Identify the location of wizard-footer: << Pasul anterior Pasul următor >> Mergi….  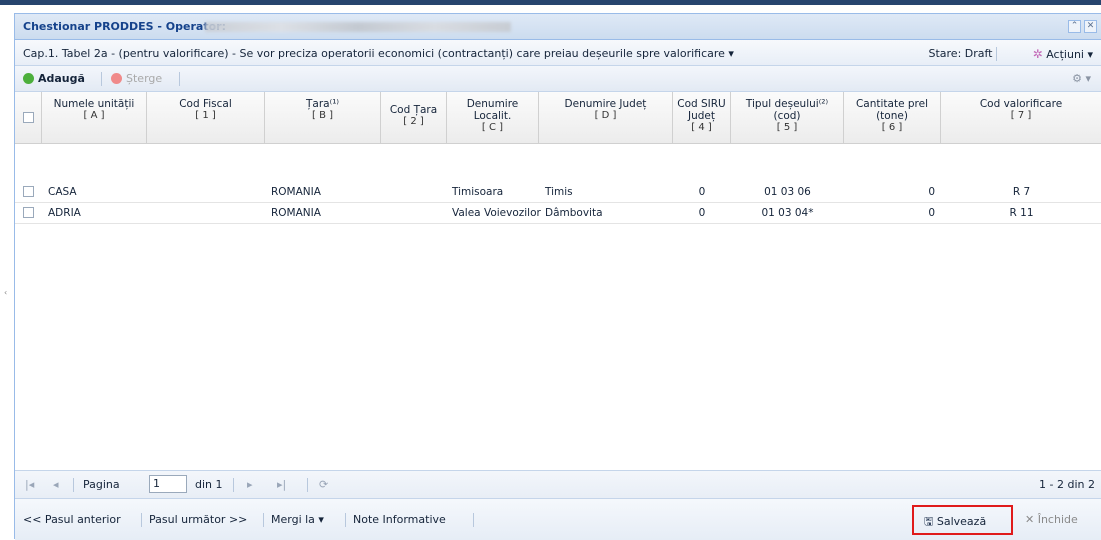
(558, 519).